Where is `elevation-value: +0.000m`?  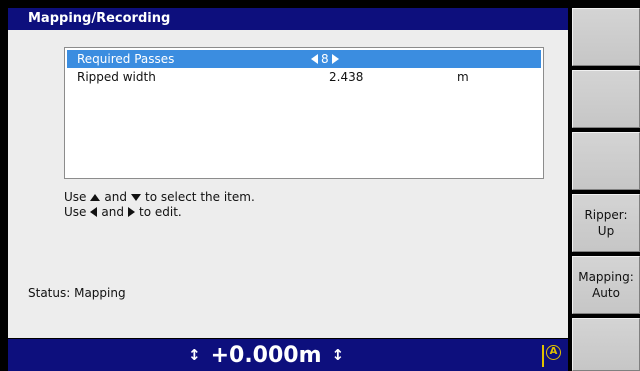 elevation-value: +0.000m is located at coordinates (266, 355).